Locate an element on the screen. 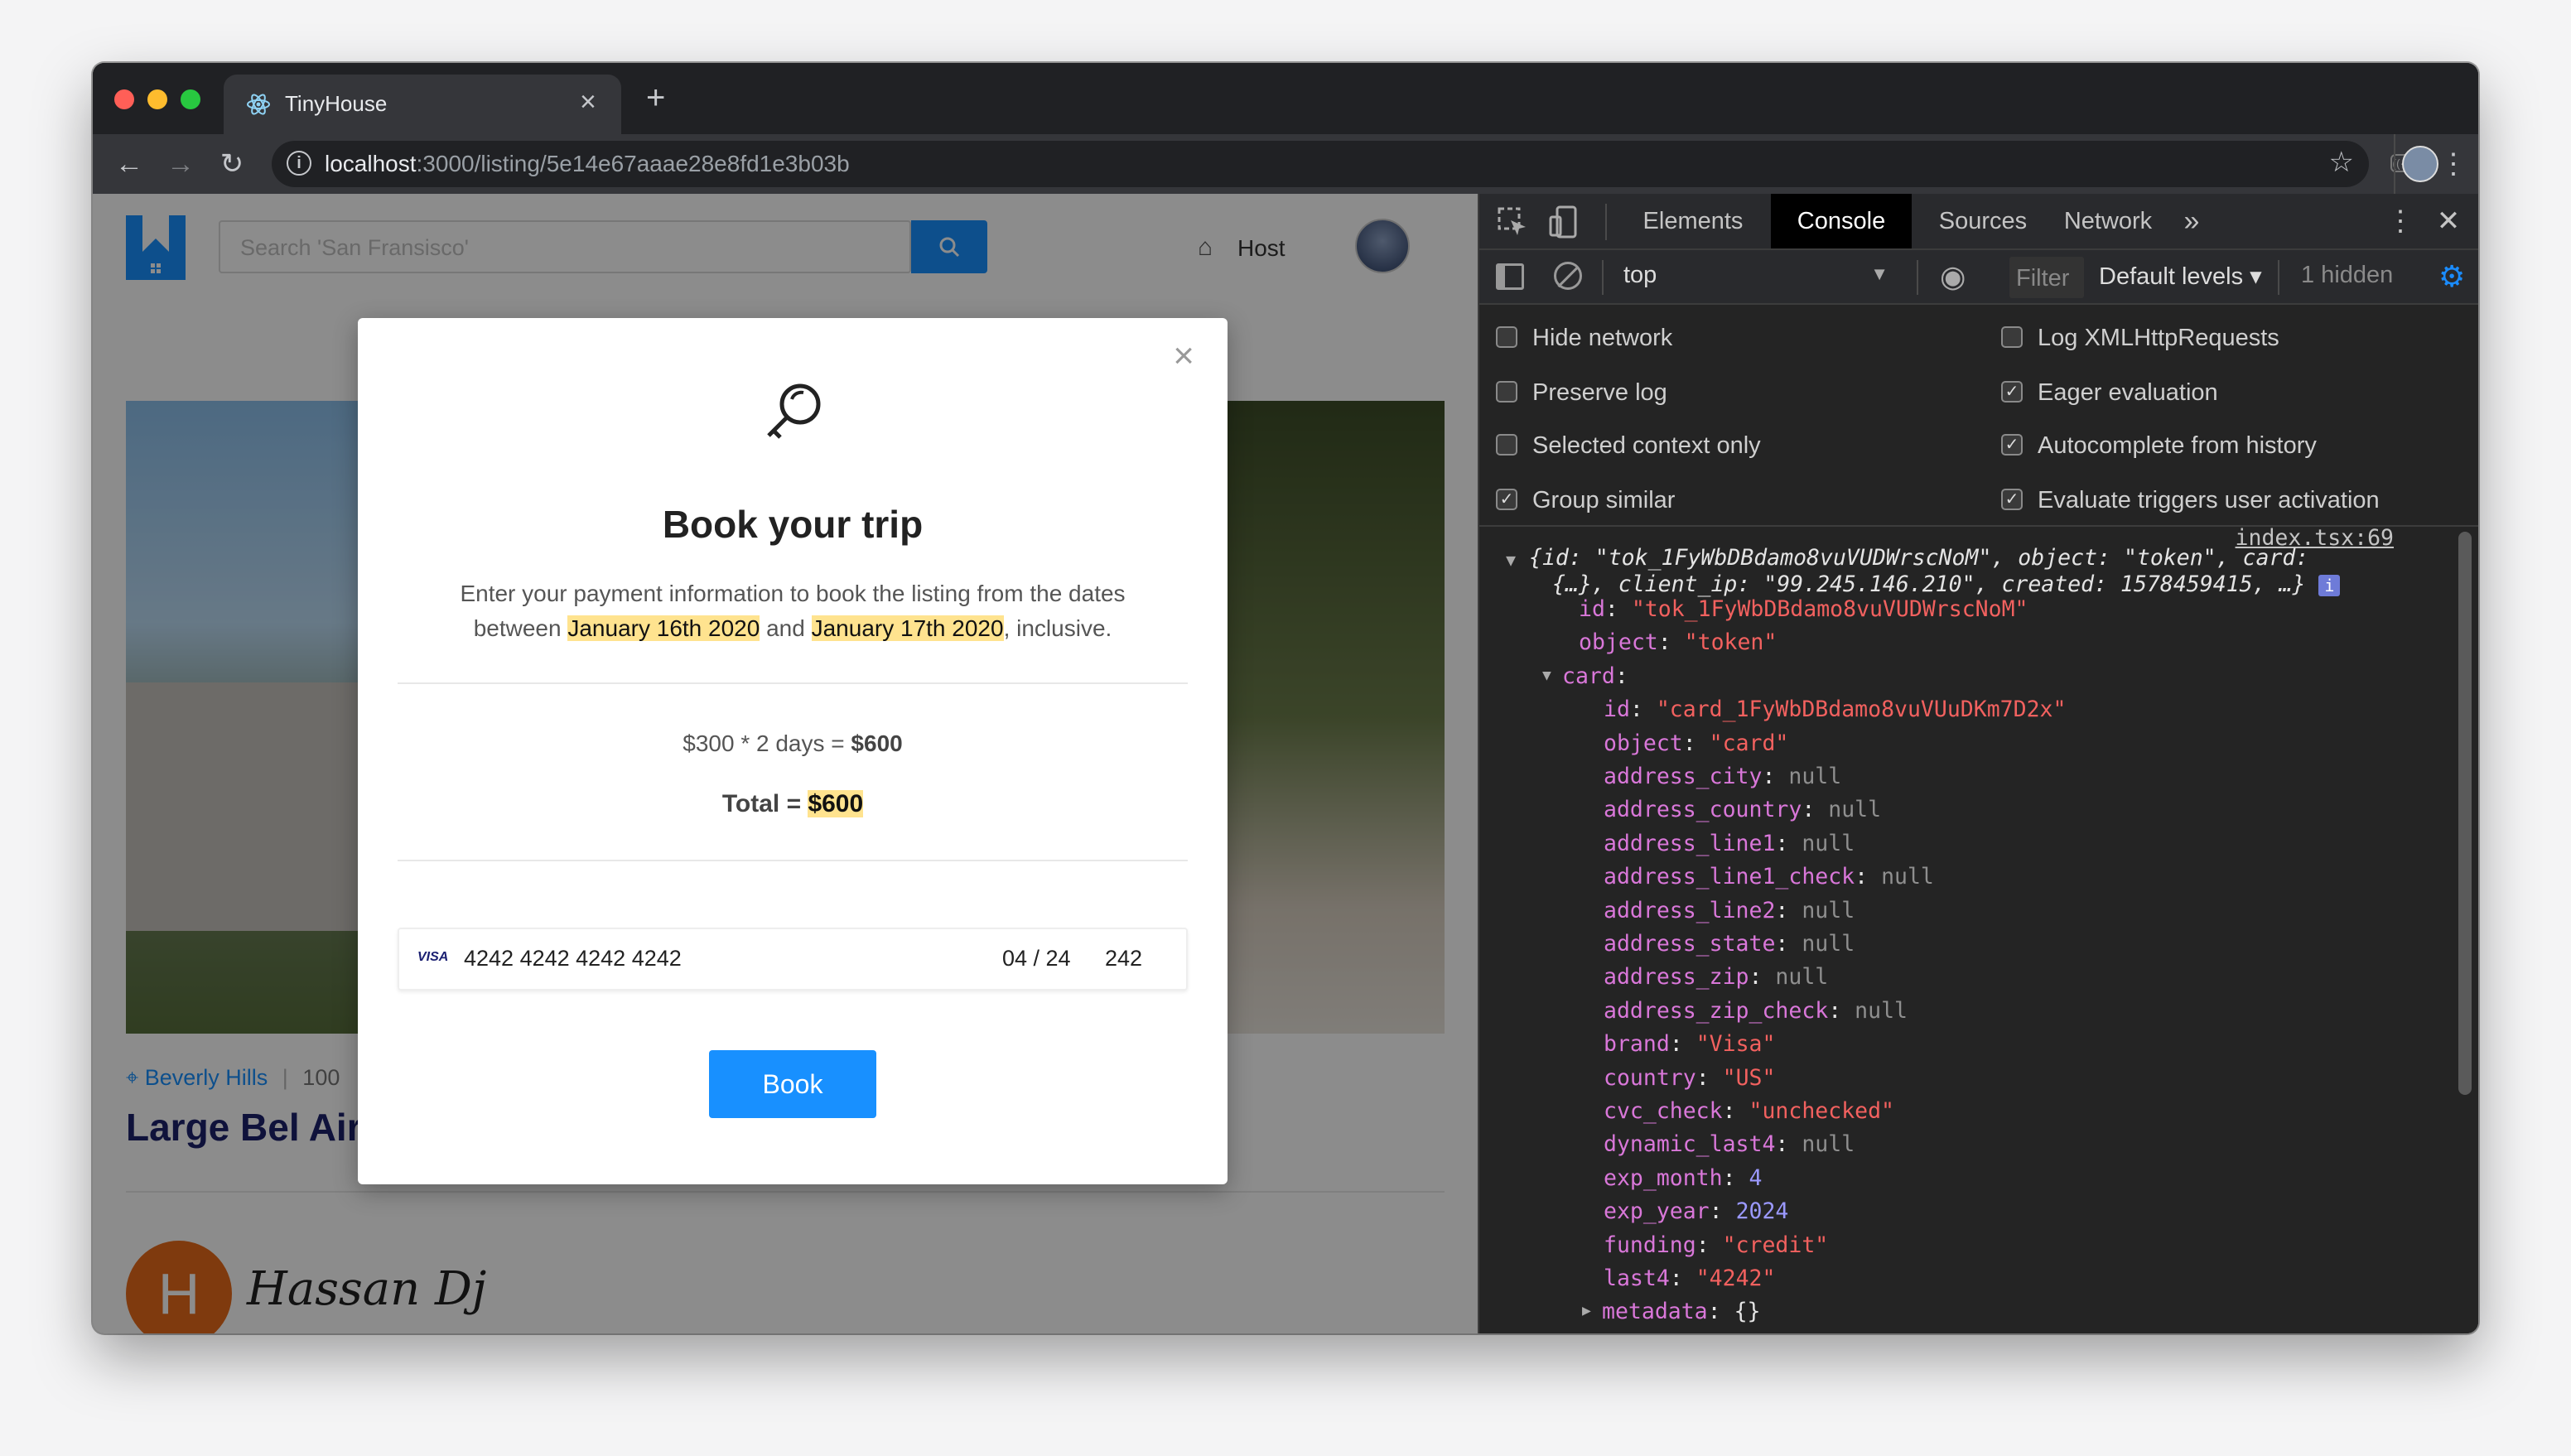 This screenshot has height=1456, width=2571. tab-network: Network is located at coordinates (2108, 221).